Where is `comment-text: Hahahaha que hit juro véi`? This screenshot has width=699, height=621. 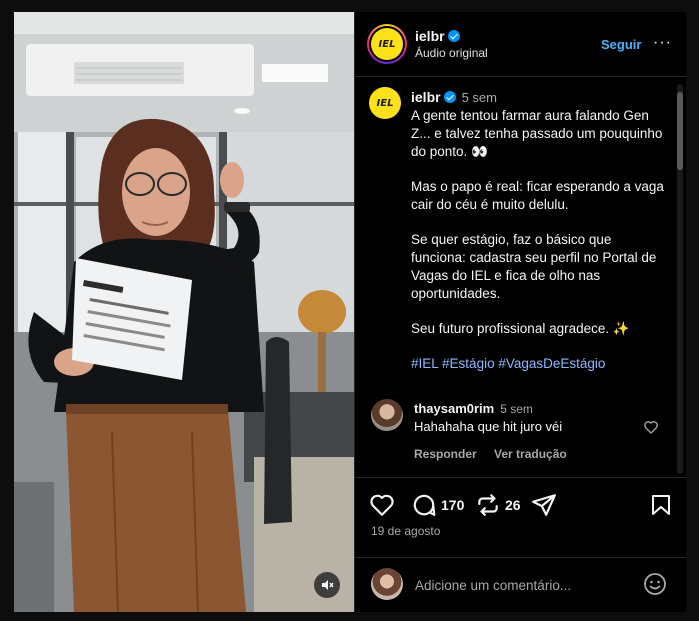 comment-text: Hahahaha que hit juro véi is located at coordinates (488, 426).